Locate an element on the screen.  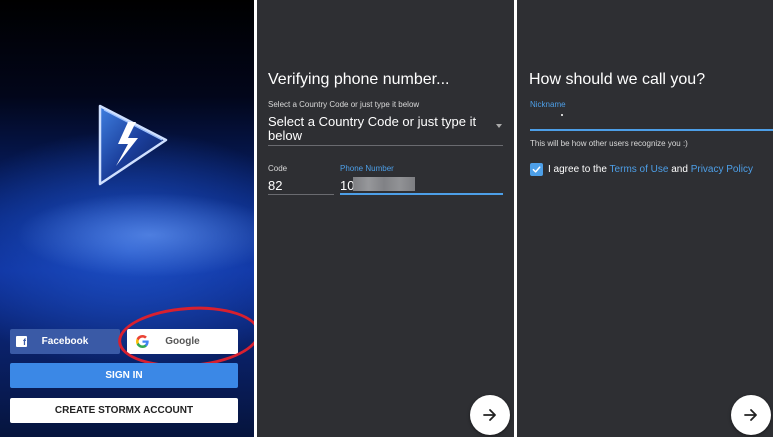
page-title: How should we call you? is located at coordinates (617, 79).